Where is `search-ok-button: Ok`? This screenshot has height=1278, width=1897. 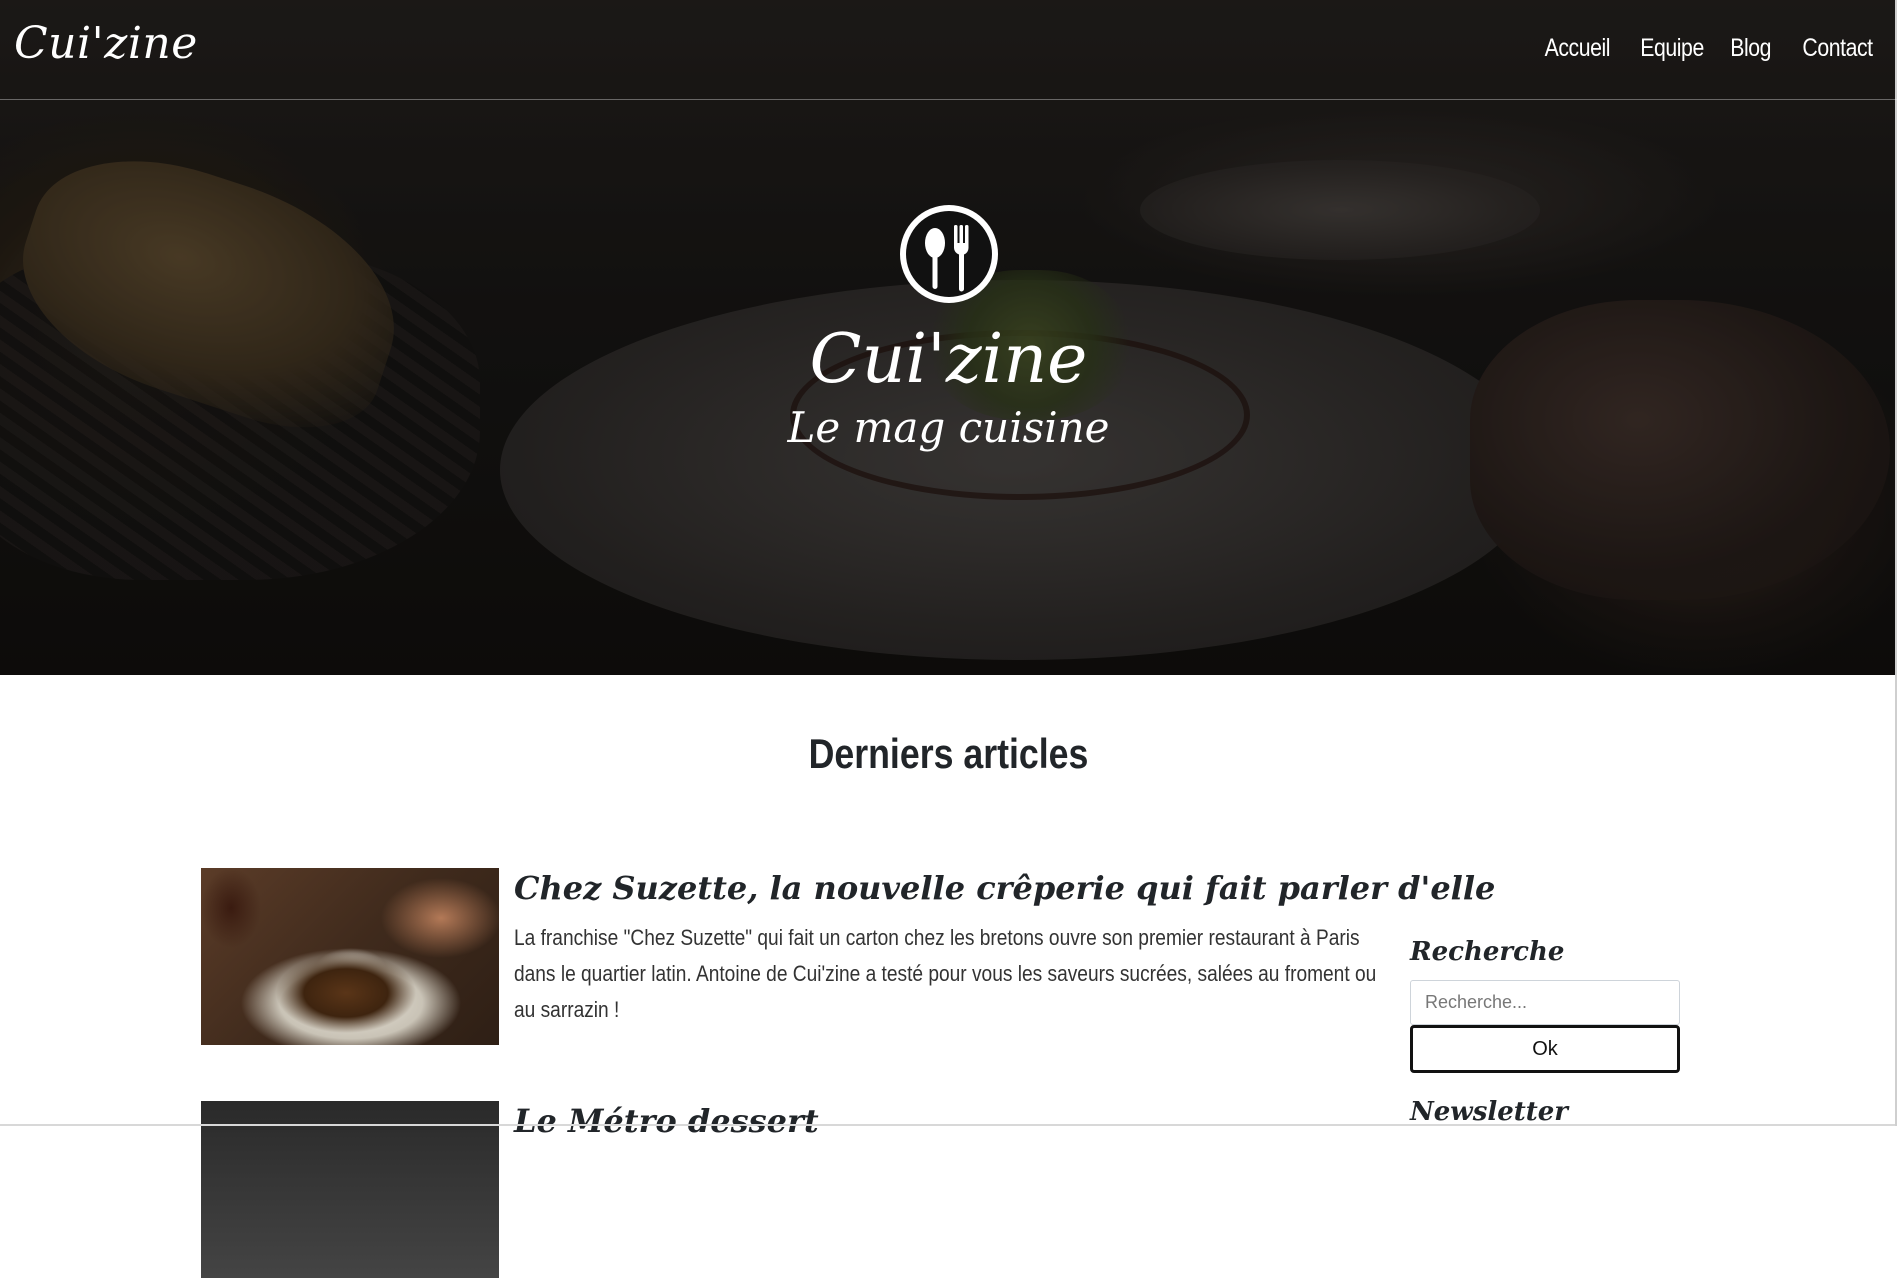
search-ok-button: Ok is located at coordinates (1545, 1049).